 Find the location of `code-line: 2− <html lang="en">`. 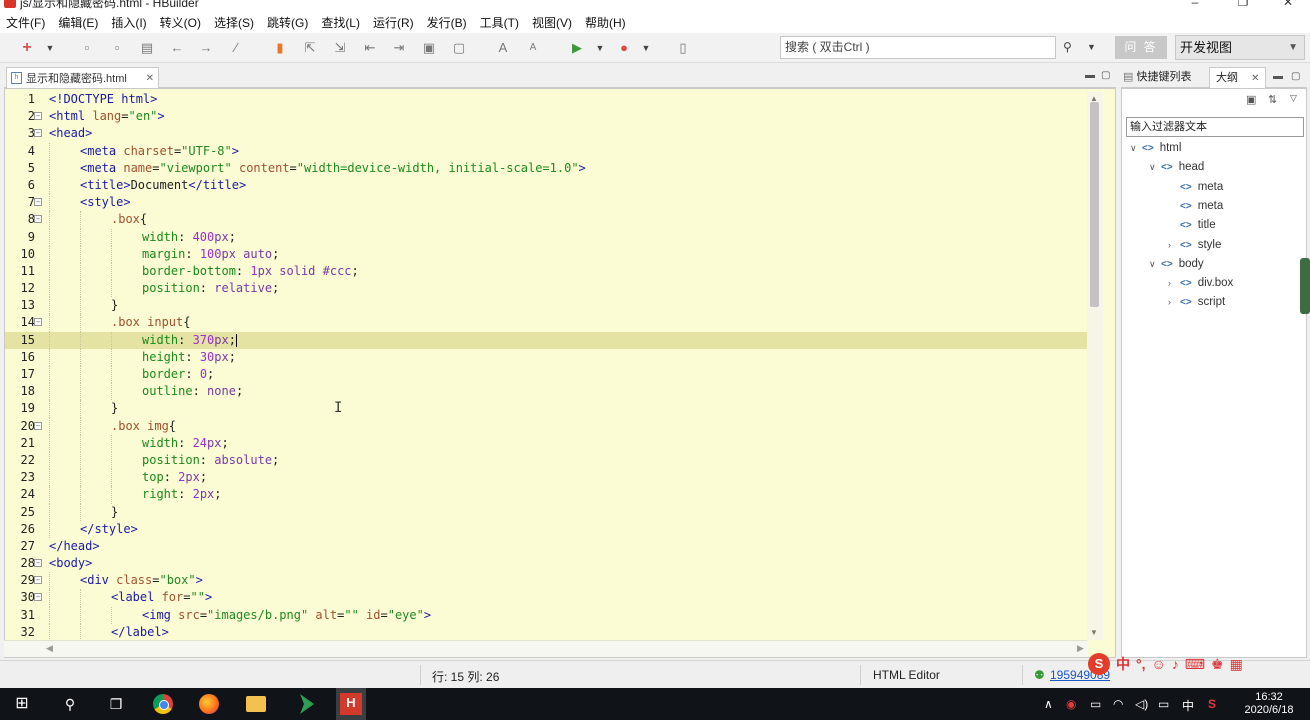

code-line: 2− <html lang="en"> is located at coordinates (547, 116).